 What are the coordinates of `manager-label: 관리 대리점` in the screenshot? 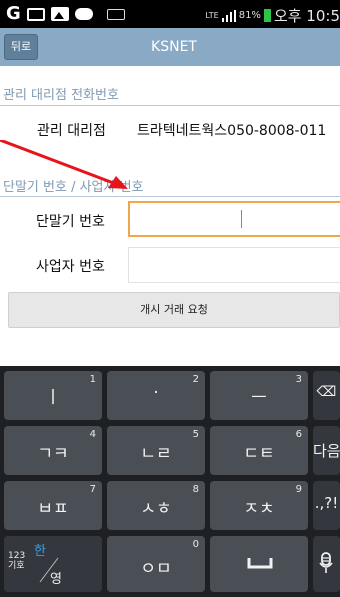 It's located at (71, 131).